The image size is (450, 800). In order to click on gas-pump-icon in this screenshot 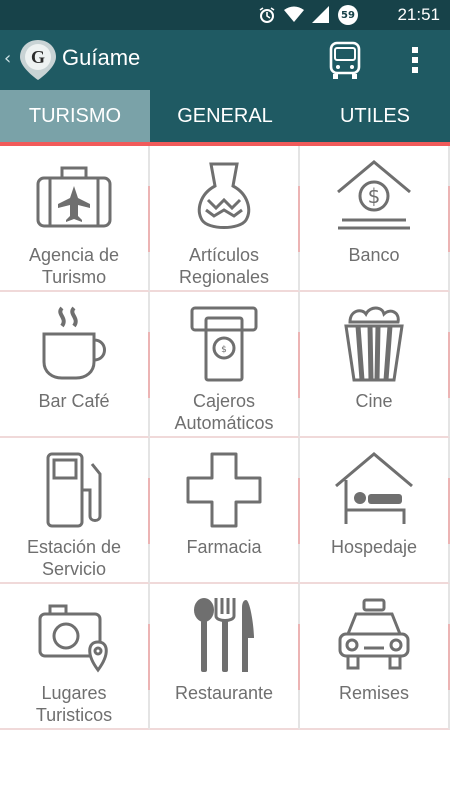, I will do `click(74, 490)`.